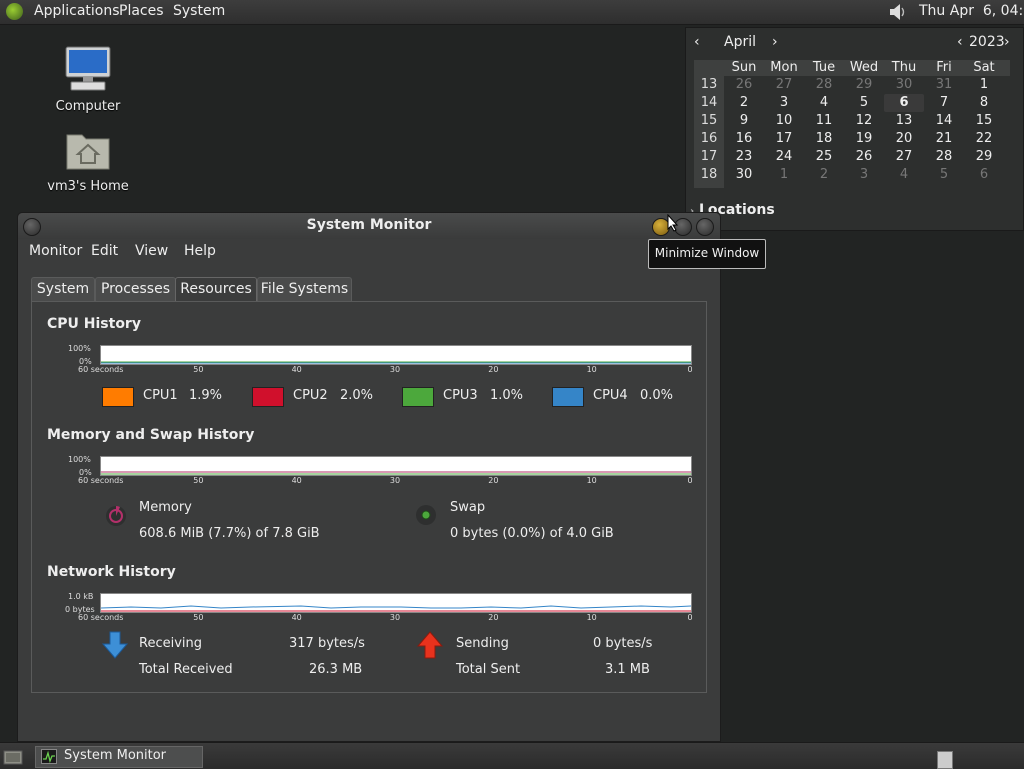 The width and height of the screenshot is (1024, 769). What do you see at coordinates (705, 227) in the screenshot?
I see `close-icon` at bounding box center [705, 227].